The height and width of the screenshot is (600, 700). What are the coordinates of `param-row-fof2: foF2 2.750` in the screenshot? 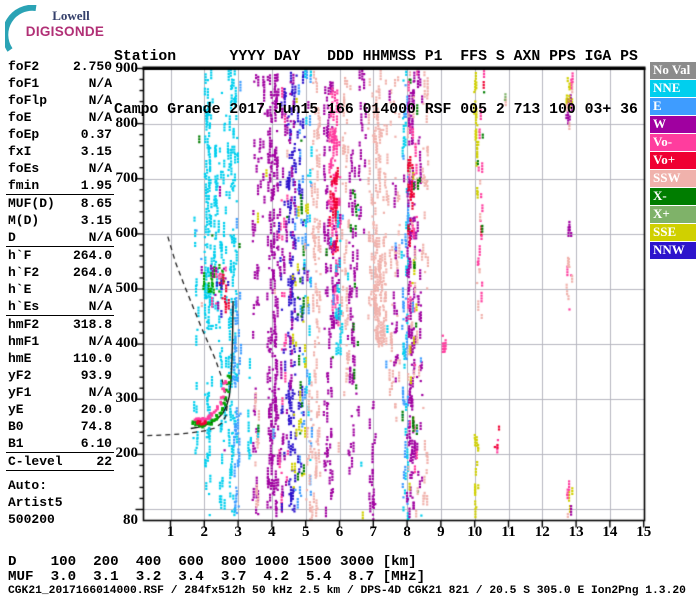 It's located at (60, 66).